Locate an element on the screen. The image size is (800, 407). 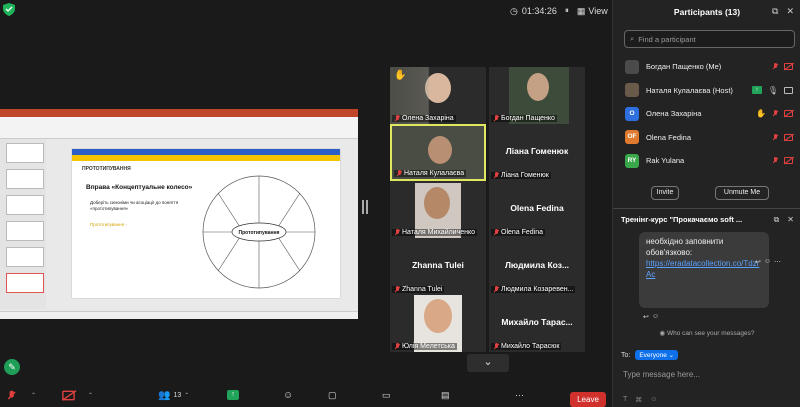
edit-pencil-button: ✎ is located at coordinates (12, 367).